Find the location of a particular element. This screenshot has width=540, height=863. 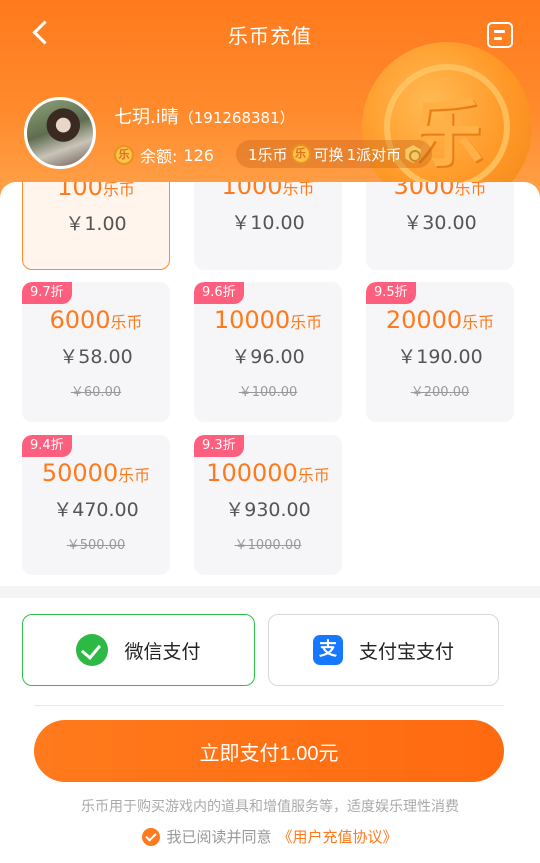

package-price: ￥96.00 is located at coordinates (268, 357).